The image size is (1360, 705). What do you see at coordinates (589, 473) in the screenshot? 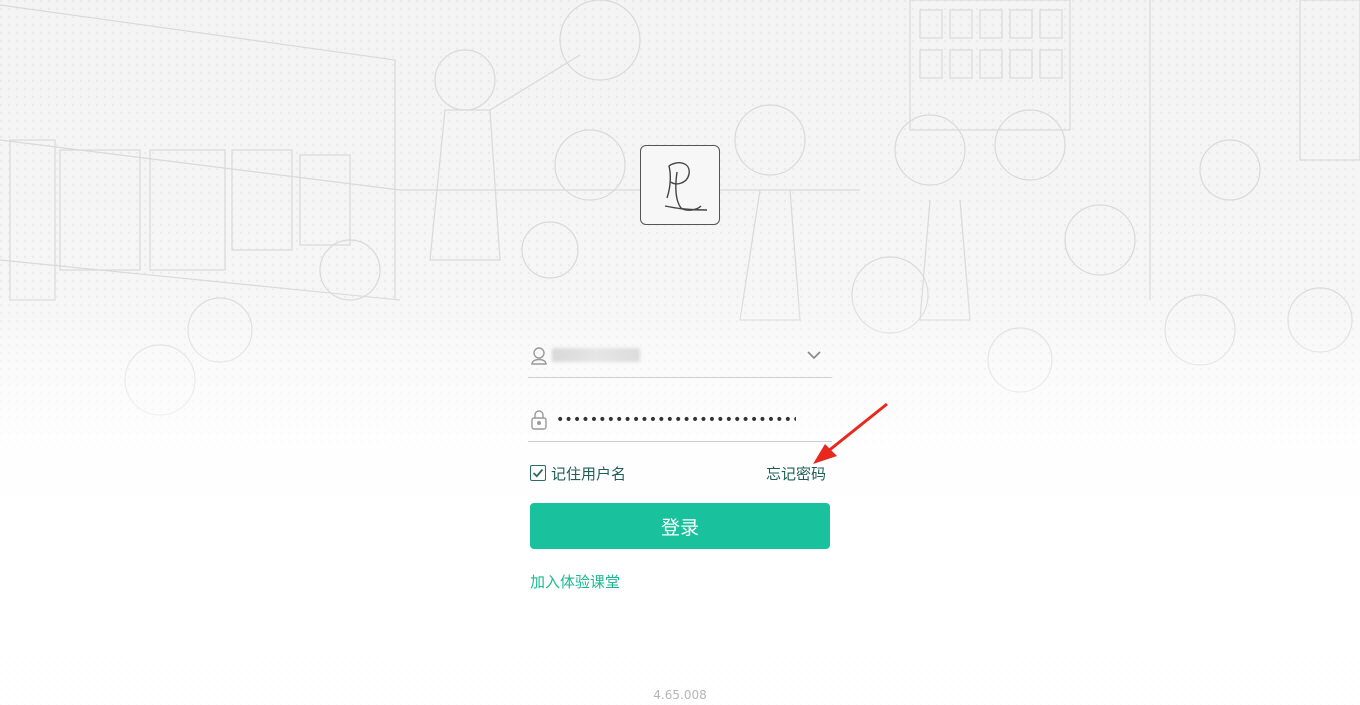
I see `remember-label: 记住用户名` at bounding box center [589, 473].